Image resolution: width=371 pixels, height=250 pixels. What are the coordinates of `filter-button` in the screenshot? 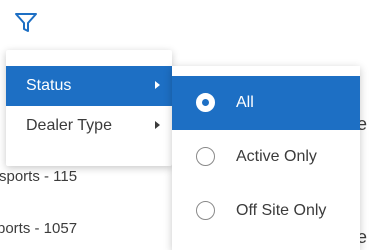 It's located at (26, 24).